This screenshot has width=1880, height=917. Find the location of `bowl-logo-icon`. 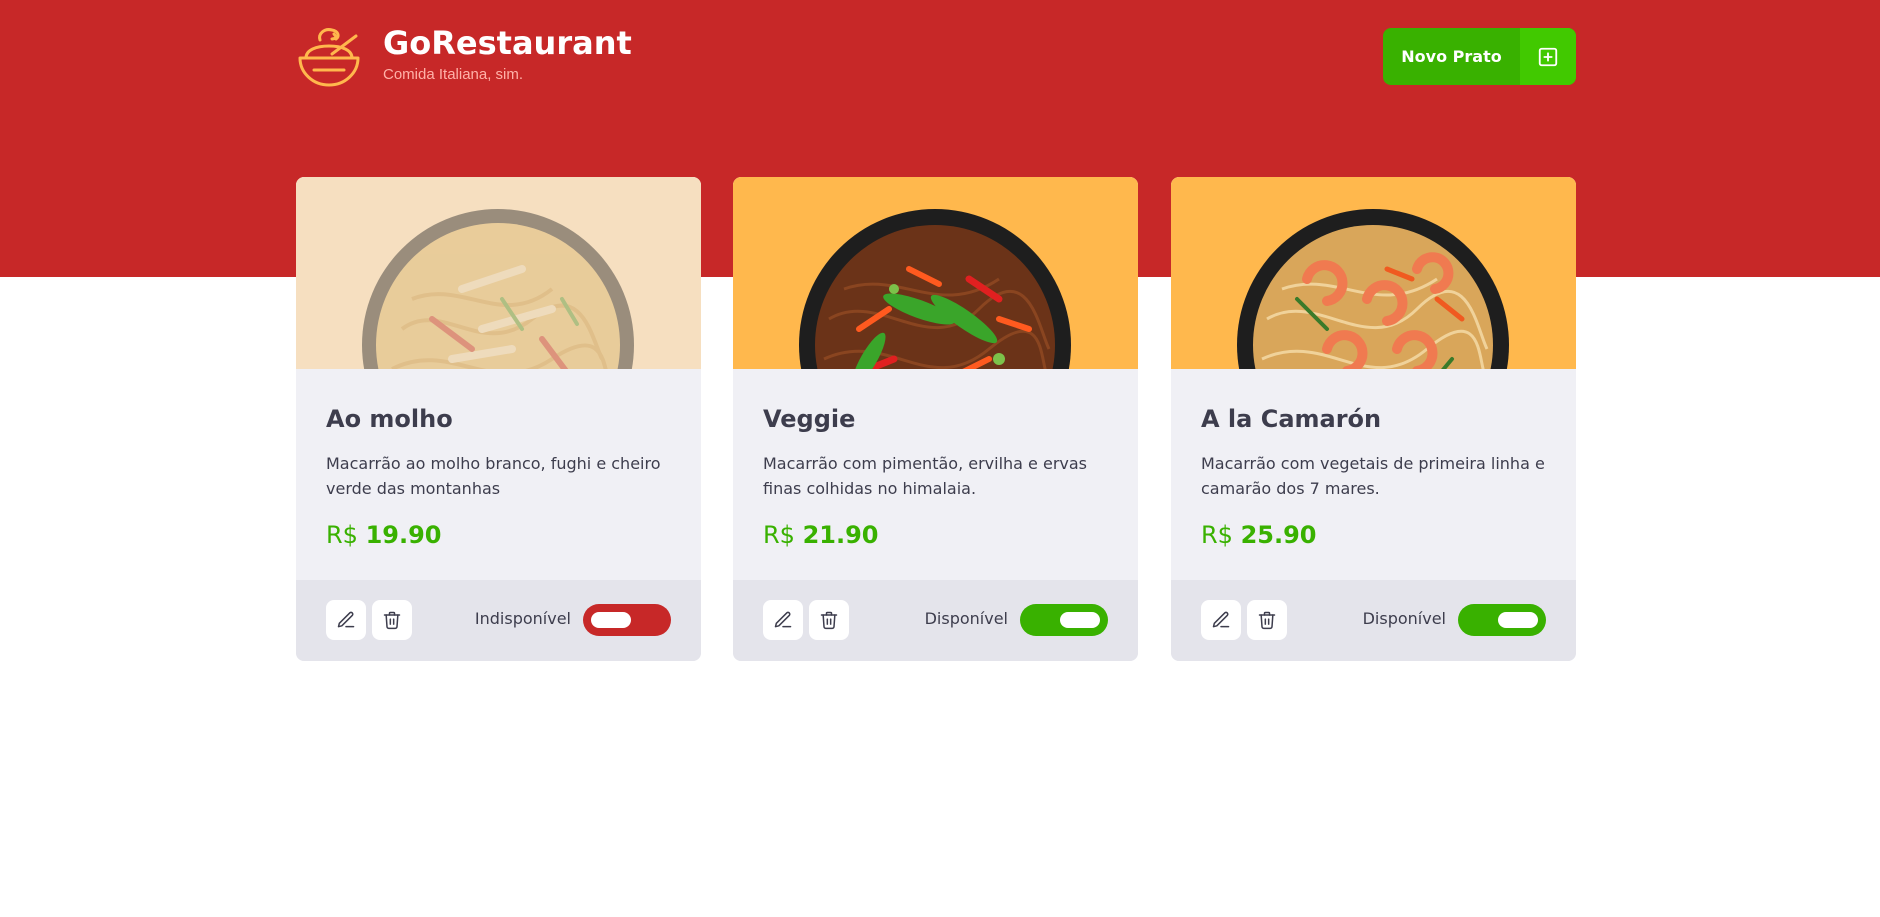

bowl-logo-icon is located at coordinates (329, 57).